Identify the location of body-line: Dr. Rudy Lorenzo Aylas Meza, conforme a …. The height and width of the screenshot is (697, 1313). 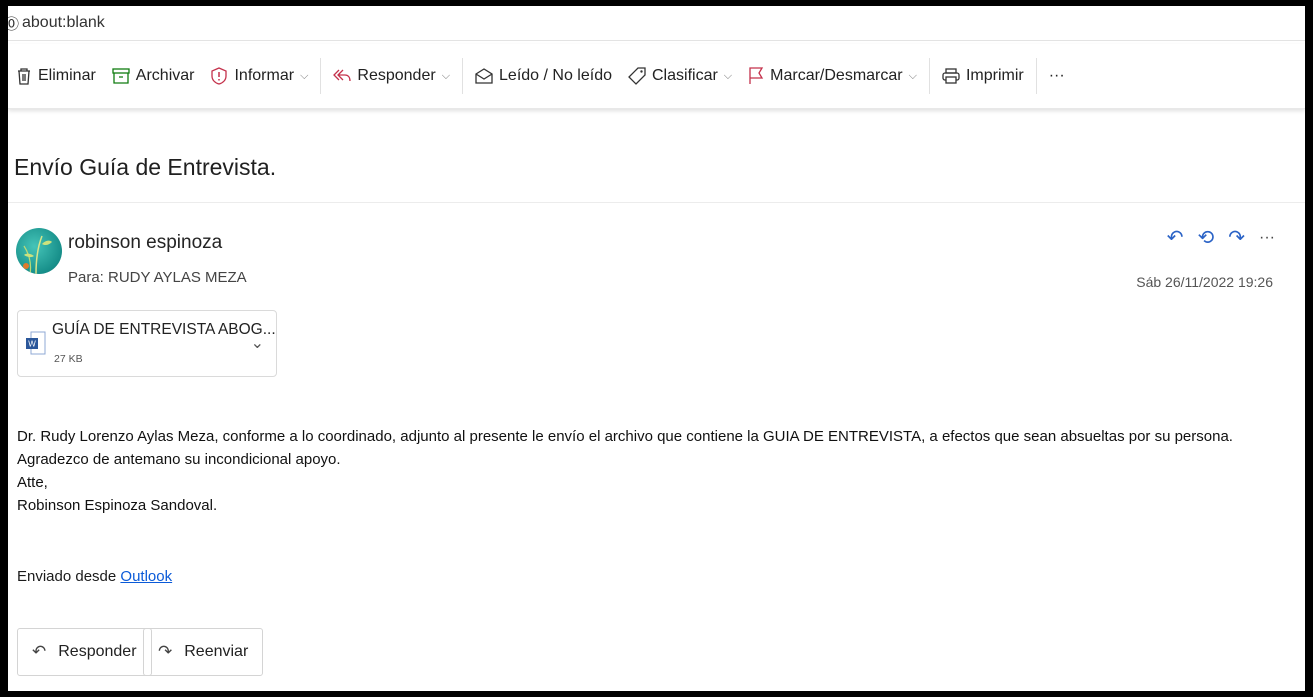
(625, 436).